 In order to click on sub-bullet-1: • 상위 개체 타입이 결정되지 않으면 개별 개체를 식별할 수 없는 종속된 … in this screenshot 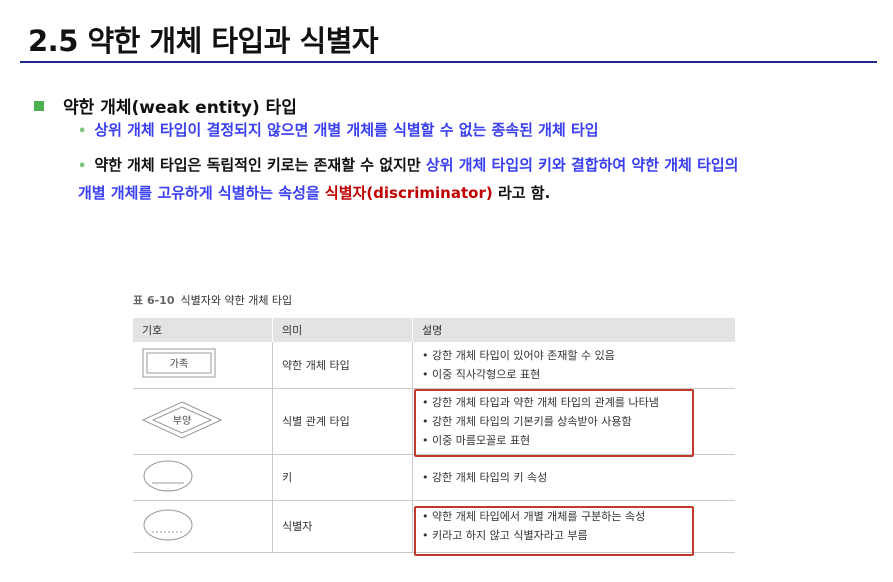, I will do `click(473, 131)`.